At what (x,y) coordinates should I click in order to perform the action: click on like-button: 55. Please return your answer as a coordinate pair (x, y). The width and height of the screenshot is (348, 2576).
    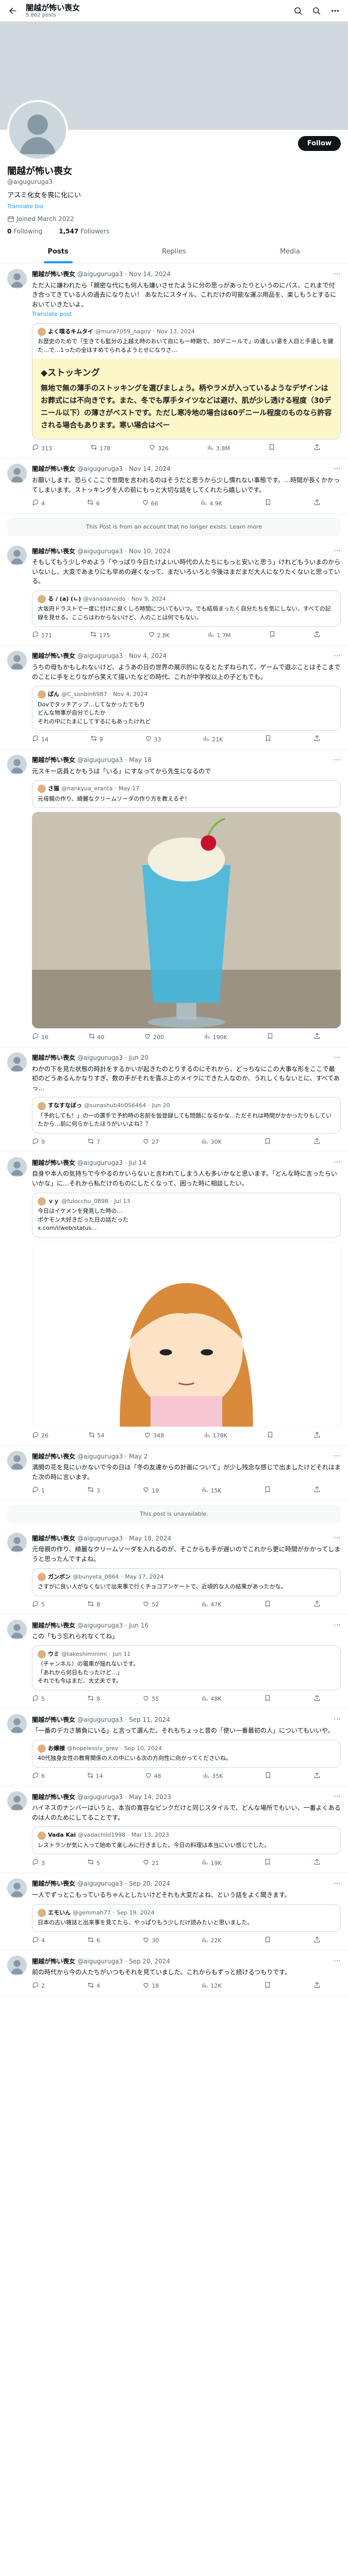
    Looking at the image, I should click on (150, 1699).